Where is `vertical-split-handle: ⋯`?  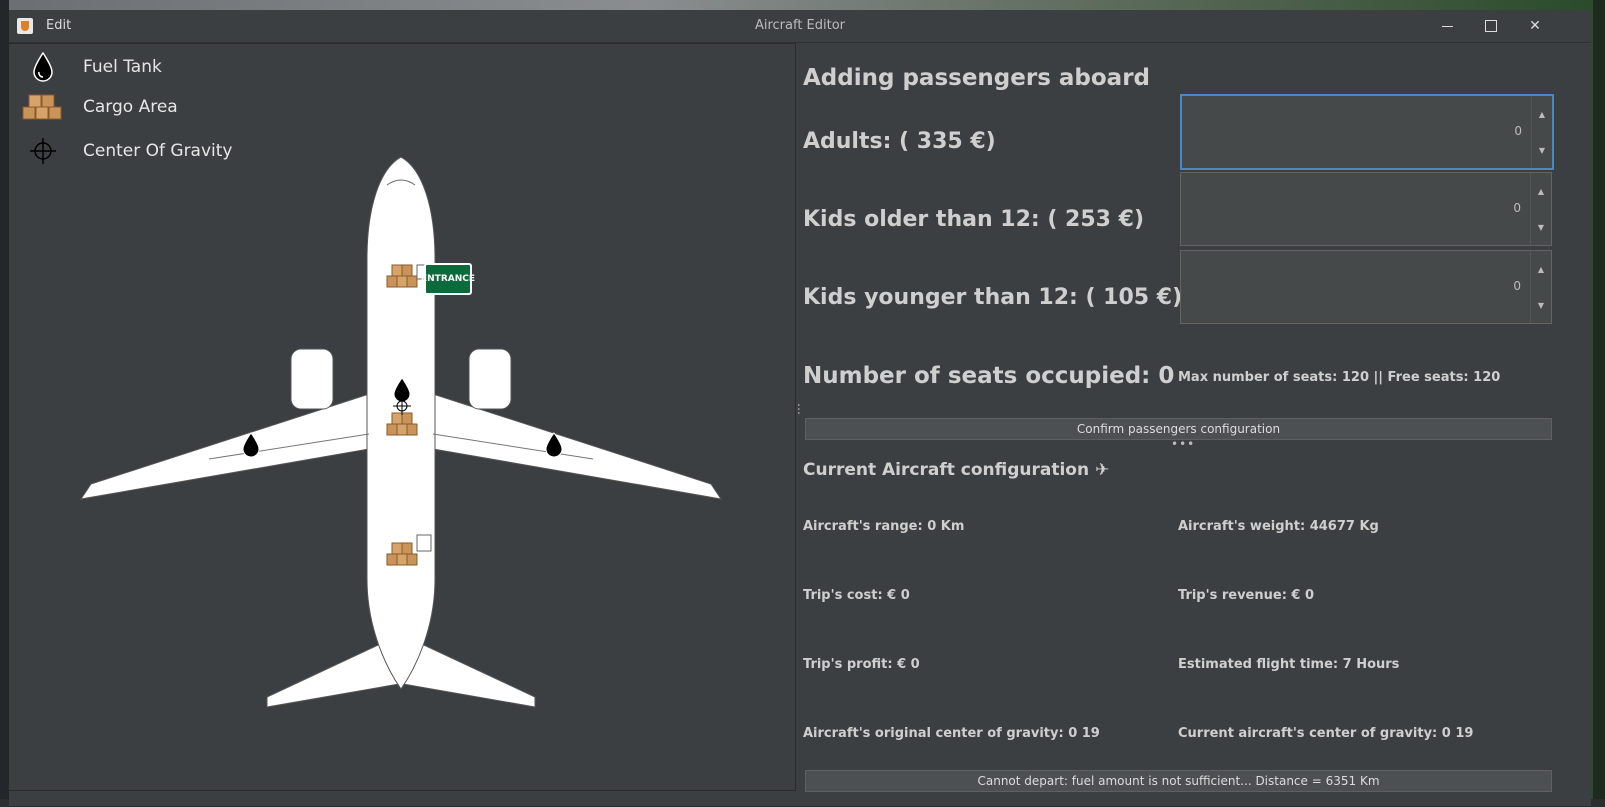
vertical-split-handle: ⋯ is located at coordinates (799, 409).